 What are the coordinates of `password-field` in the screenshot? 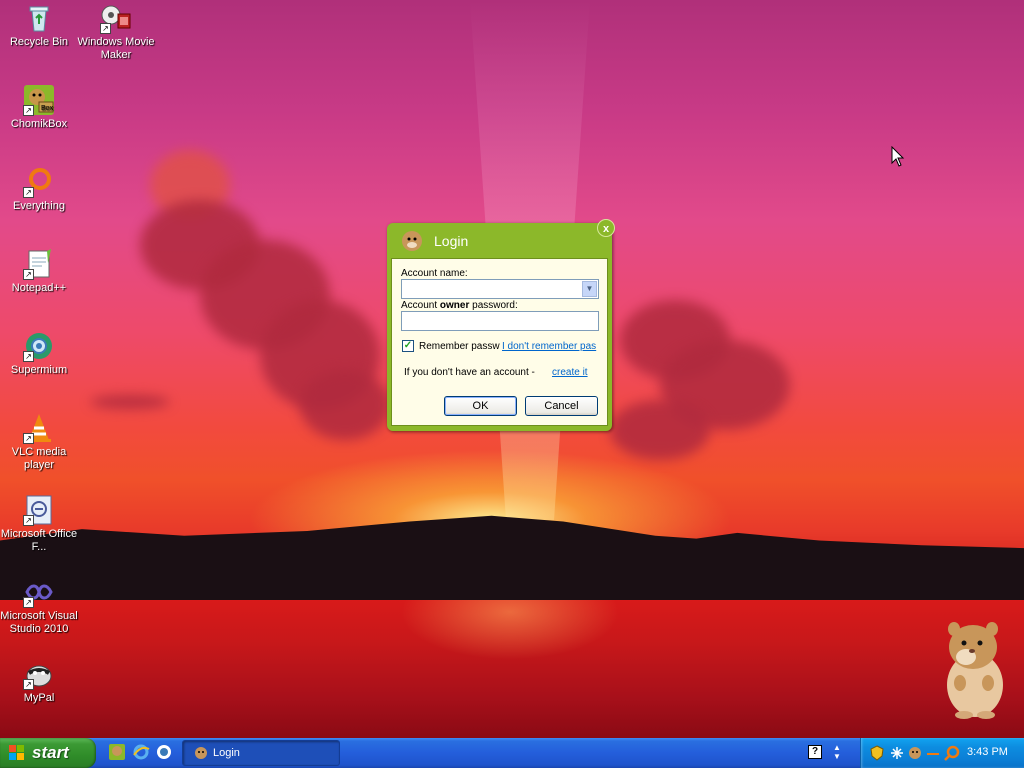 It's located at (500, 321).